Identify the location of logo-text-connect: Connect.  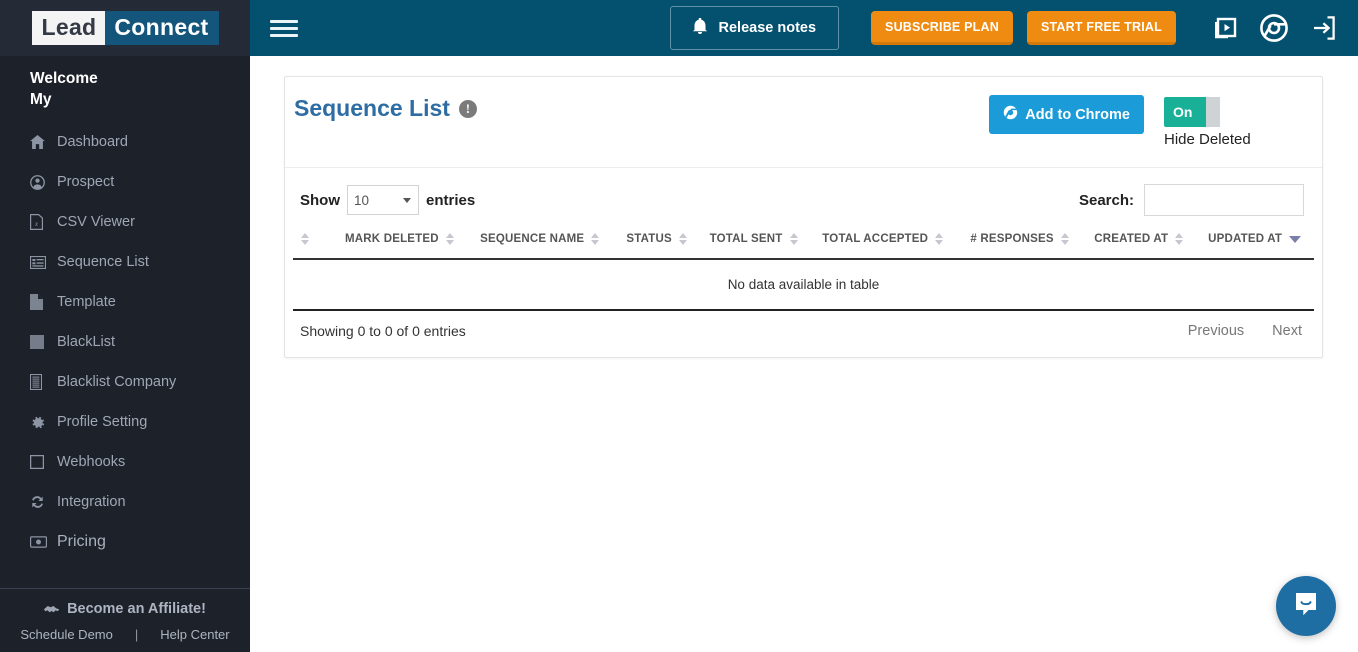
(162, 28).